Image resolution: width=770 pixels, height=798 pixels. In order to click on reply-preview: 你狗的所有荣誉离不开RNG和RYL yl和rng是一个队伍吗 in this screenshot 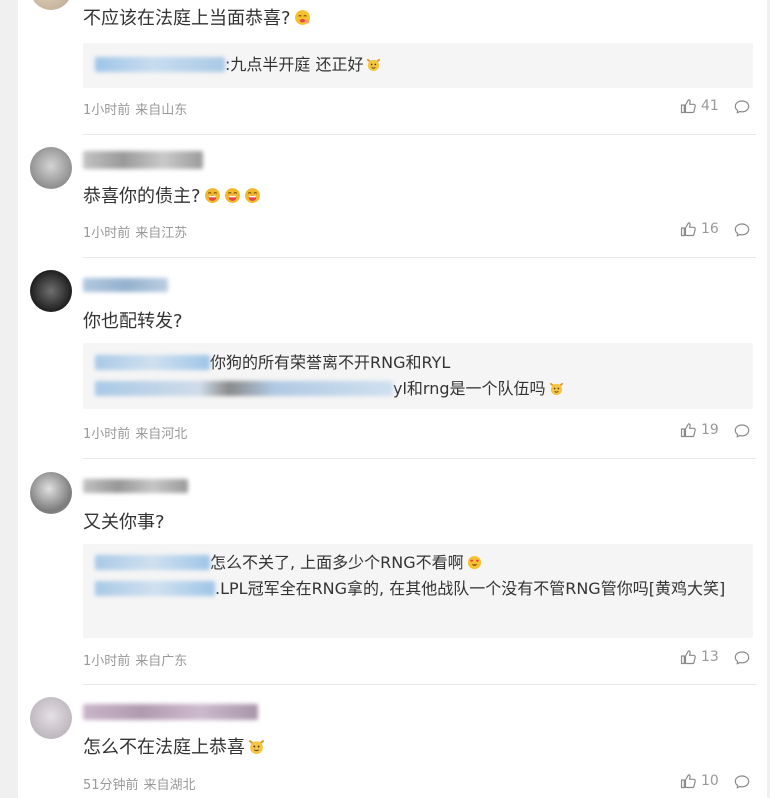, I will do `click(418, 376)`.